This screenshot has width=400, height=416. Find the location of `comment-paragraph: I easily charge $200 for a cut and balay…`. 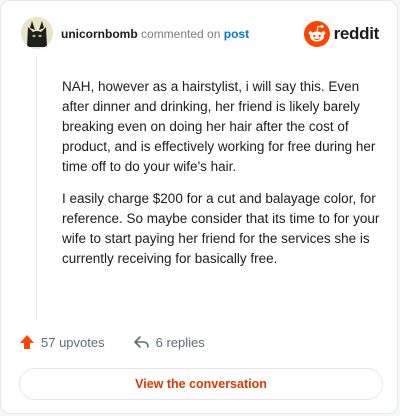

comment-paragraph: I easily charge $200 for a cut and balay… is located at coordinates (221, 228).